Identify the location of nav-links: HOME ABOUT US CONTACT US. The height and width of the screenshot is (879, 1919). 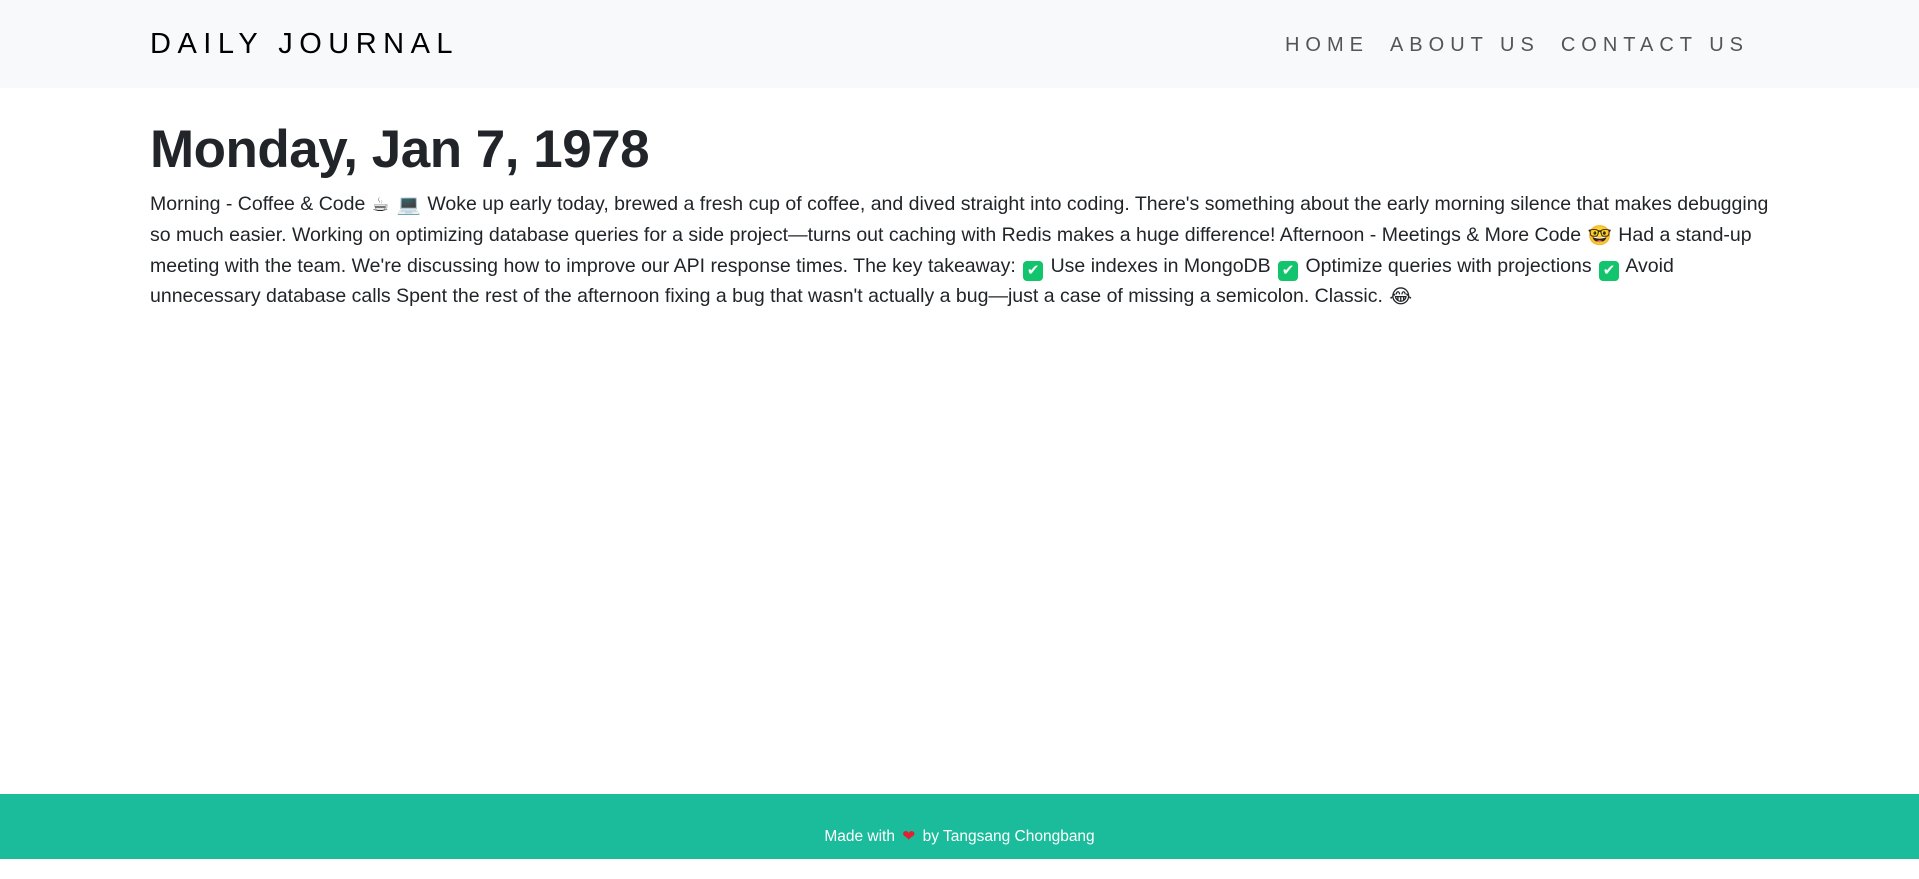
(1517, 45).